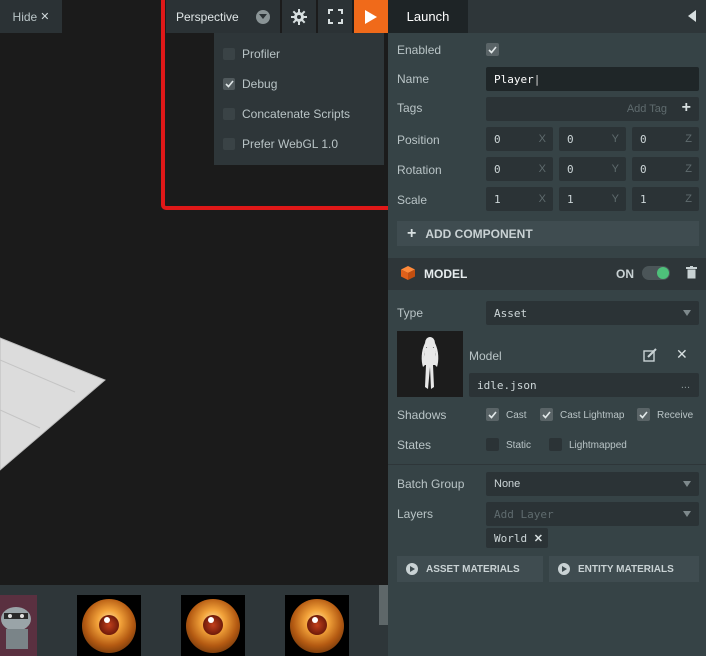  Describe the element at coordinates (511, 313) in the screenshot. I see `type-select-value: Asset` at that location.